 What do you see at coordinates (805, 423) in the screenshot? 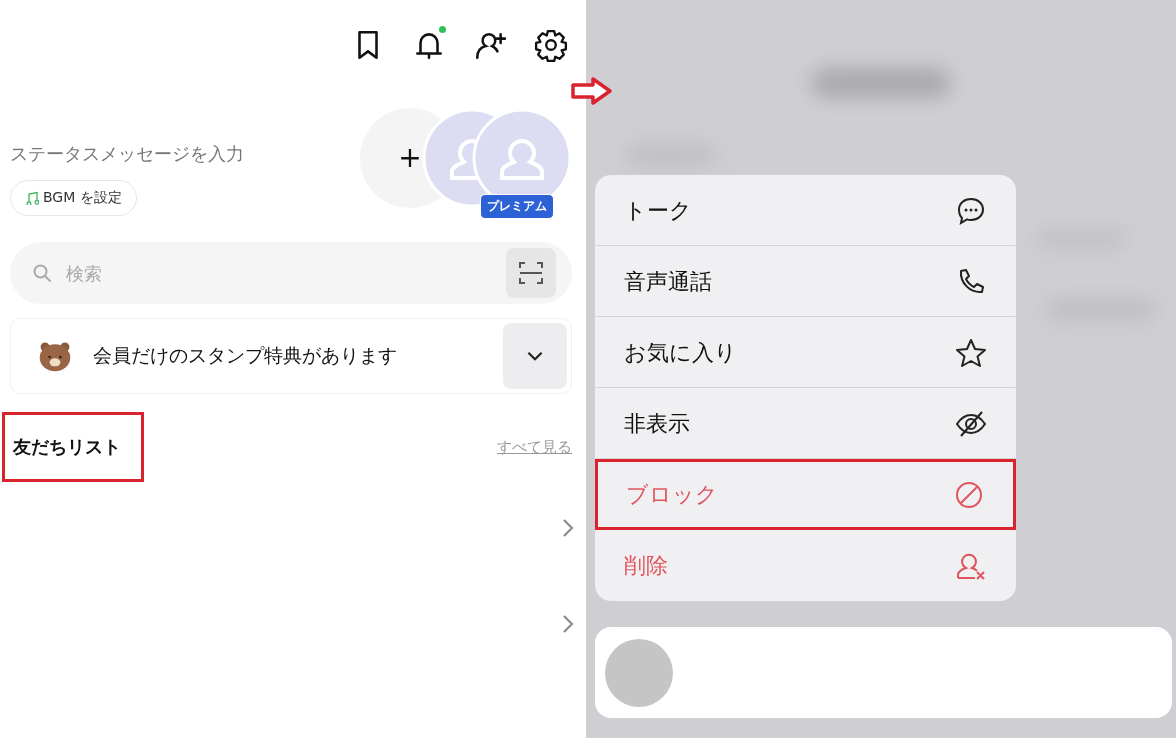
I see `menu-item: 非表示` at bounding box center [805, 423].